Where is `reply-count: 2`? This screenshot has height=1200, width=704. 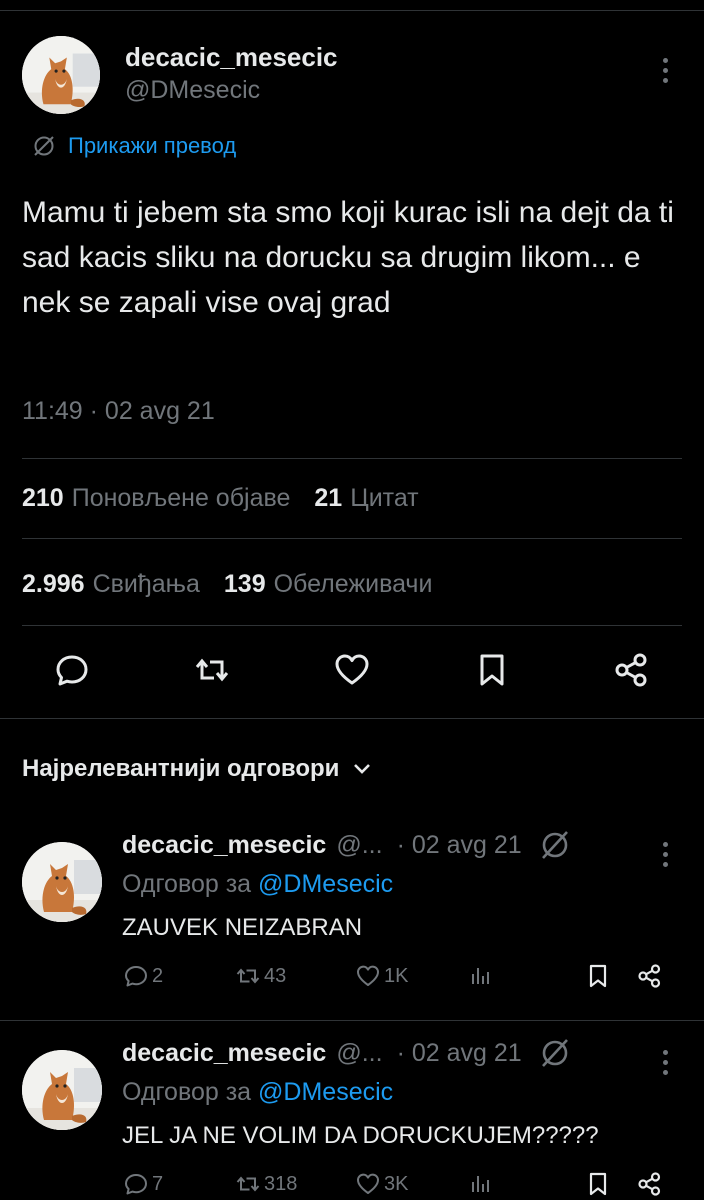 reply-count: 2 is located at coordinates (158, 975).